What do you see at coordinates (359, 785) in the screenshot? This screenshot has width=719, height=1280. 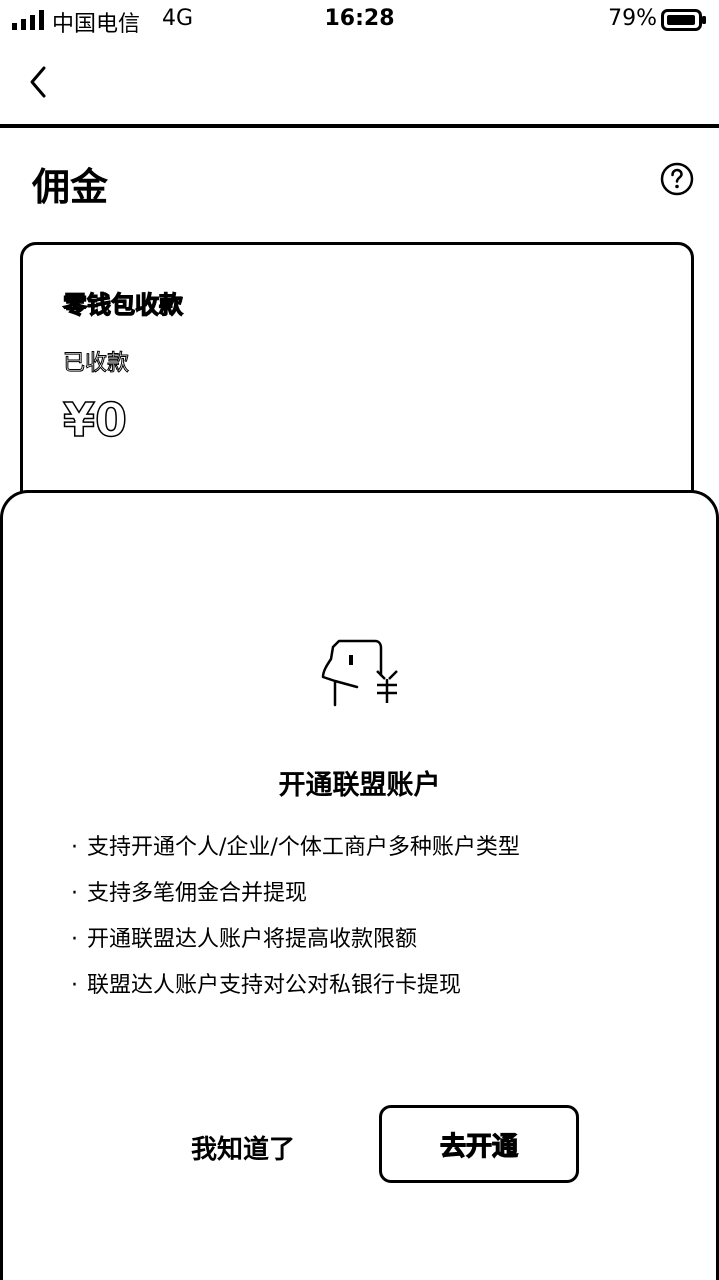 I see `sheet-title: 开通联盟账户` at bounding box center [359, 785].